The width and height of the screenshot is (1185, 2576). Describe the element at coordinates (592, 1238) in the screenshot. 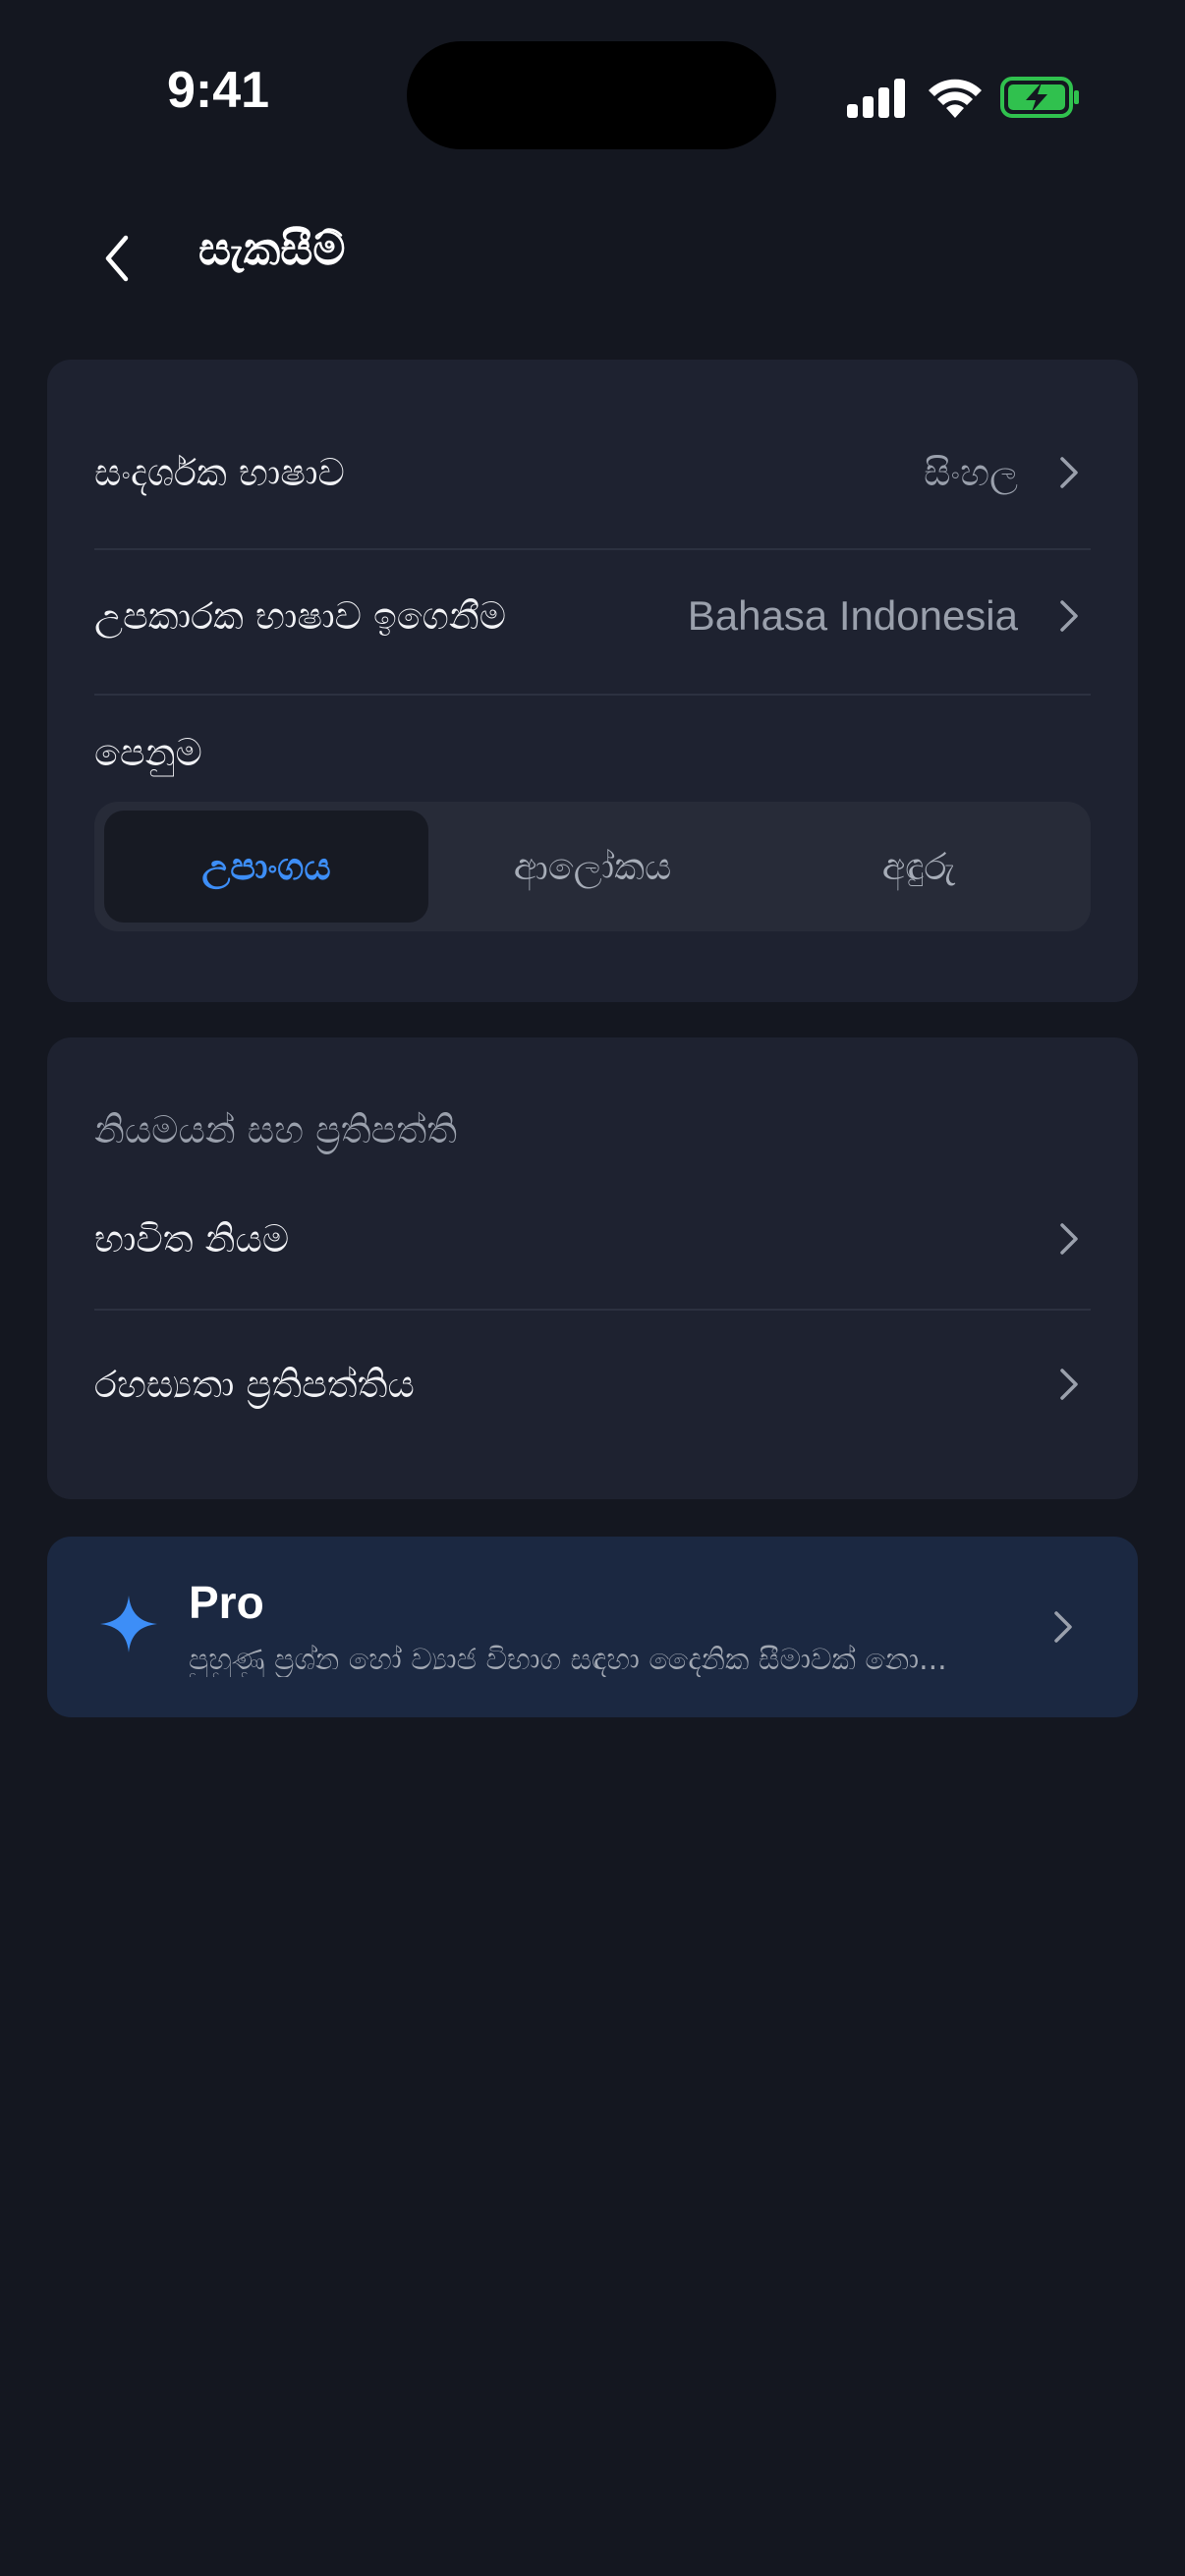

I see `terms-row: භාවිත නියම` at that location.